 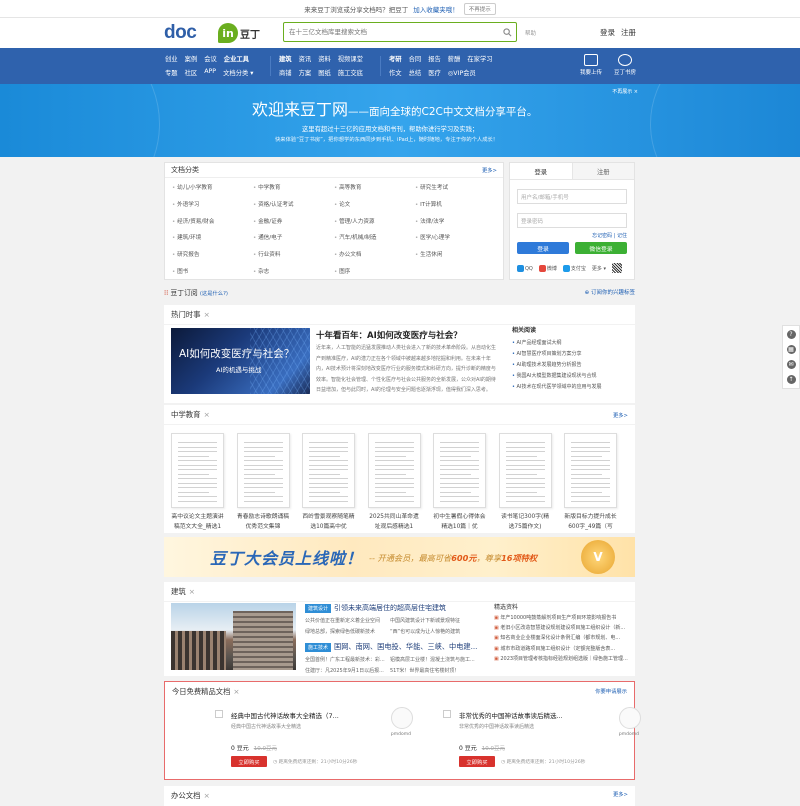 I want to click on qr-code-icon, so click(x=617, y=268).